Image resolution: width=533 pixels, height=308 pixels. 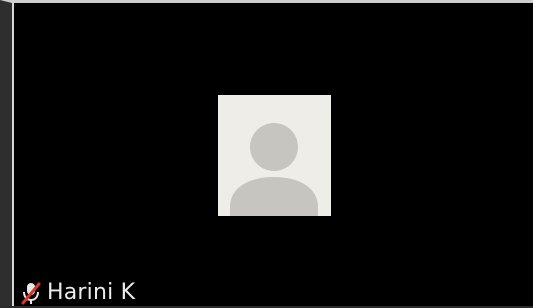 What do you see at coordinates (91, 292) in the screenshot?
I see `participant-name: Harini K` at bounding box center [91, 292].